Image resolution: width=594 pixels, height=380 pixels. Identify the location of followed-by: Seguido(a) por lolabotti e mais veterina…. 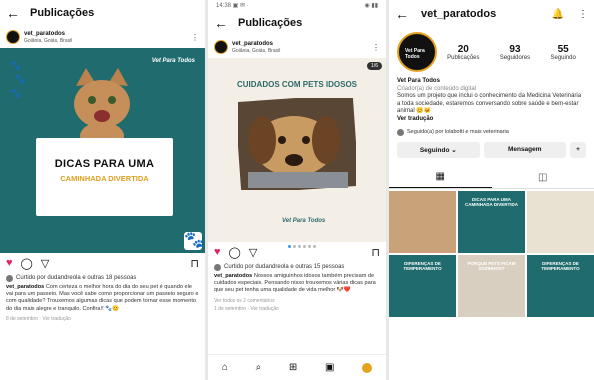
(491, 132).